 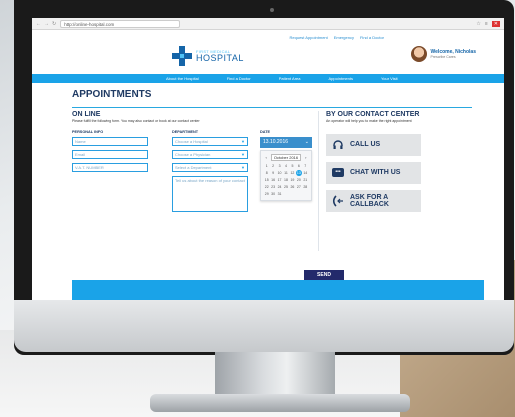 I want to click on calendar-header: ‹ October 2016 ›, so click(x=286, y=157).